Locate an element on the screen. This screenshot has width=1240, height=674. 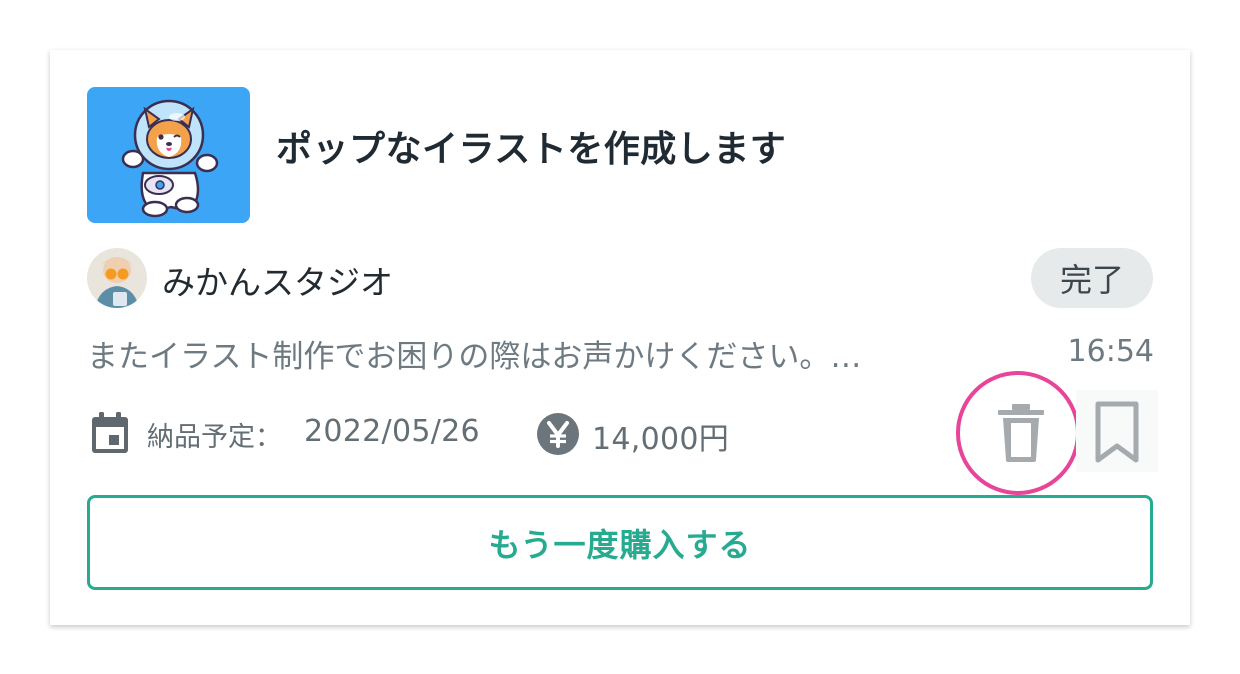
yen-icon is located at coordinates (558, 434).